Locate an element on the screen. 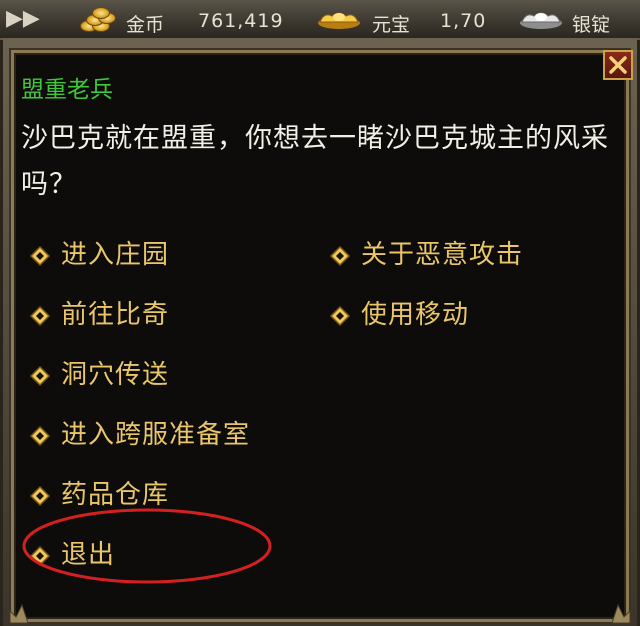 Image resolution: width=640 pixels, height=626 pixels. yuanbao-value: 1,70 is located at coordinates (463, 21).